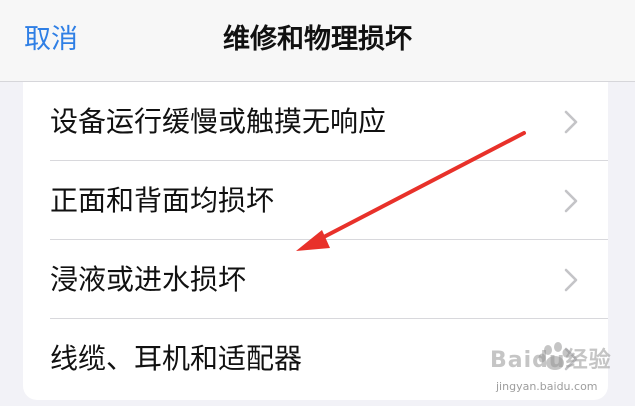  Describe the element at coordinates (176, 358) in the screenshot. I see `list-item-label: 线缆、耳机和适配器` at that location.